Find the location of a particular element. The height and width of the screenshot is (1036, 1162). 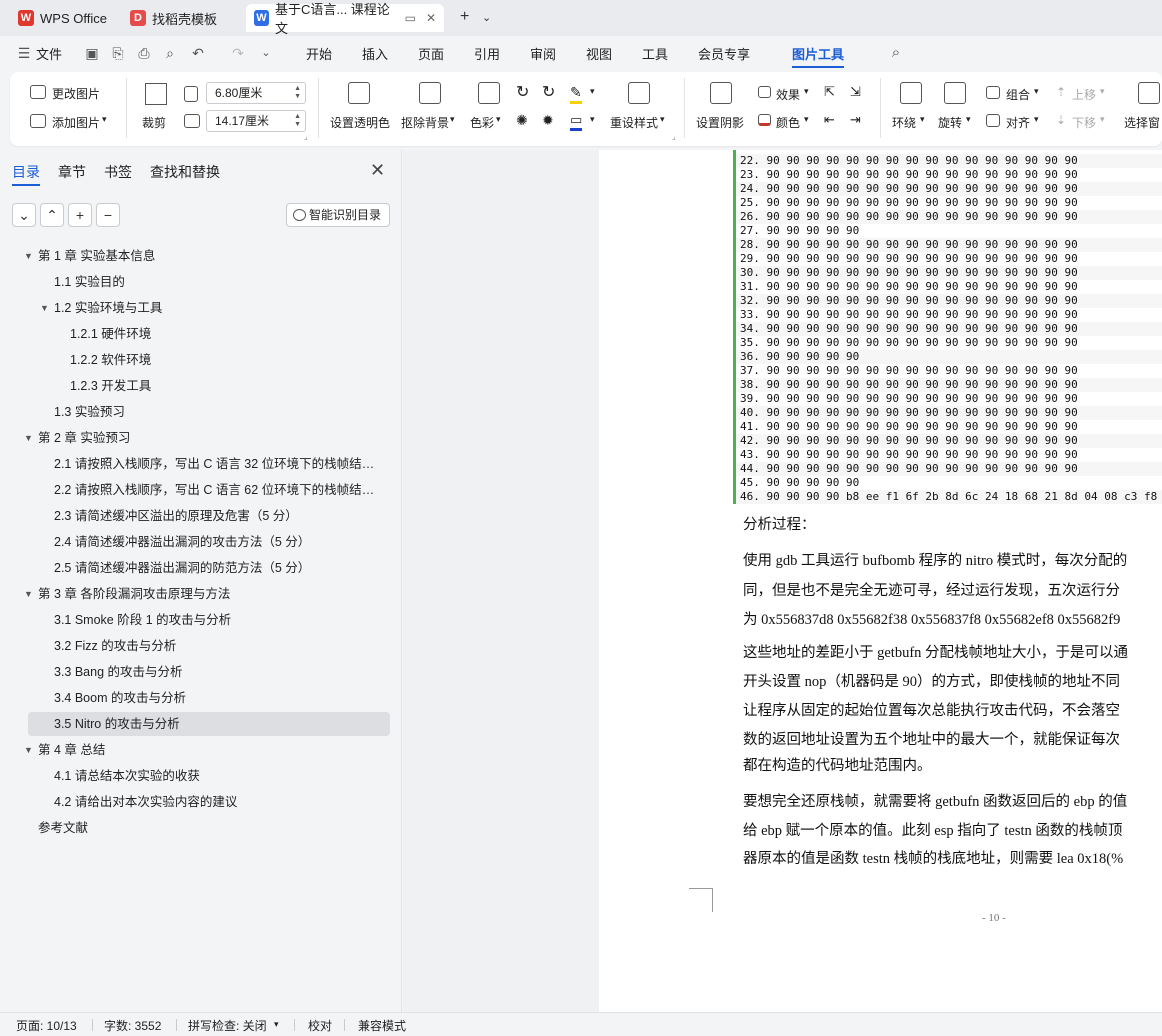

menu-start: 开始 is located at coordinates (319, 53).